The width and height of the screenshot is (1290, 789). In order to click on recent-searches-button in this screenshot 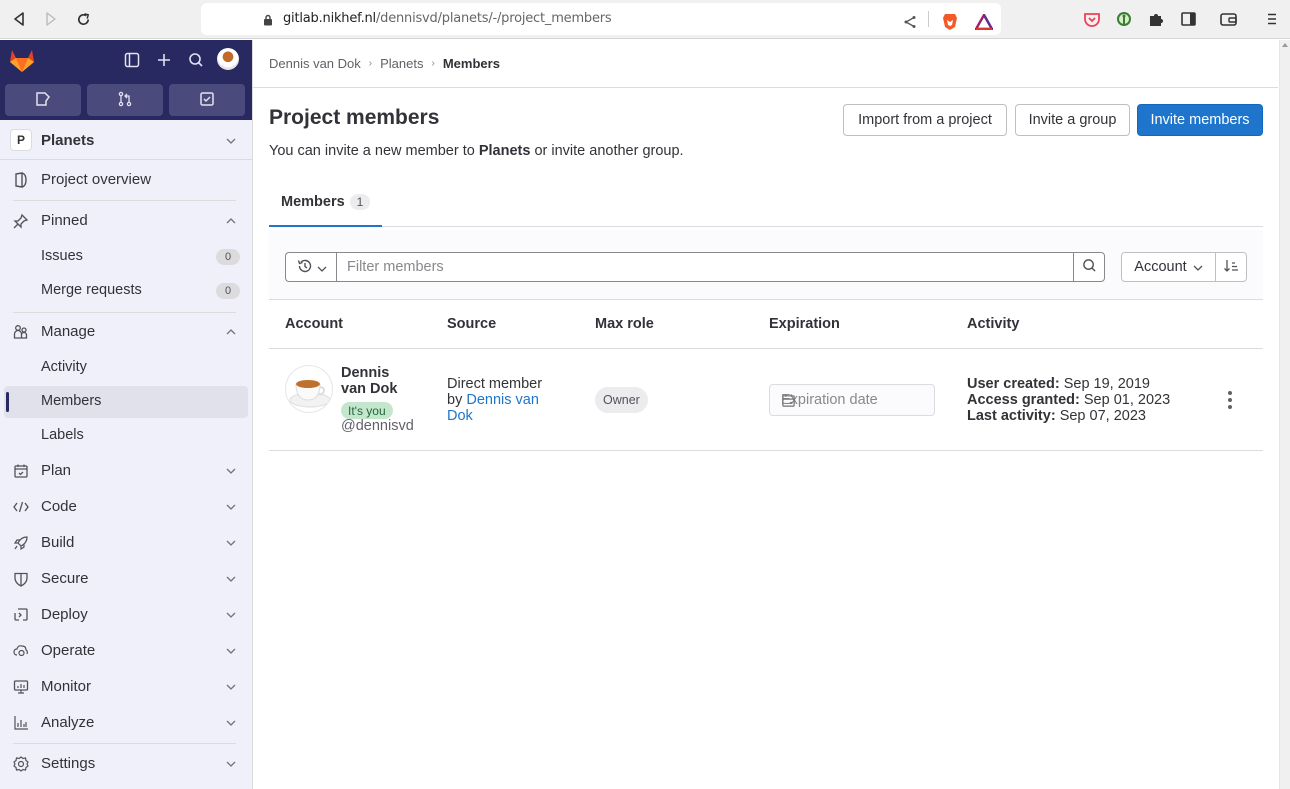, I will do `click(311, 267)`.